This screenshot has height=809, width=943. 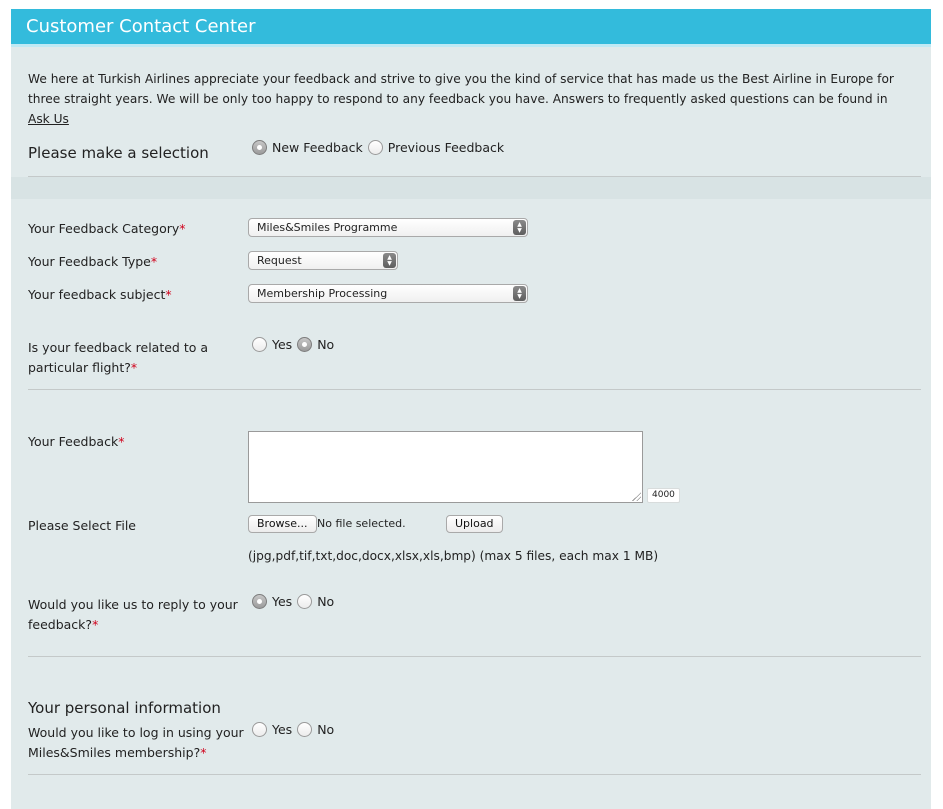 I want to click on selection-label: Please make a selection, so click(x=118, y=153).